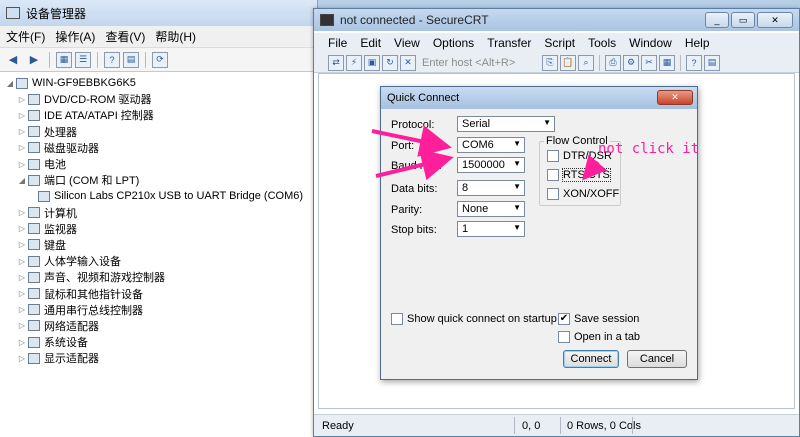 The width and height of the screenshot is (800, 437). I want to click on tree-item-ide: ▷ IDE ATA/ATAPI 控制器, so click(160, 115).